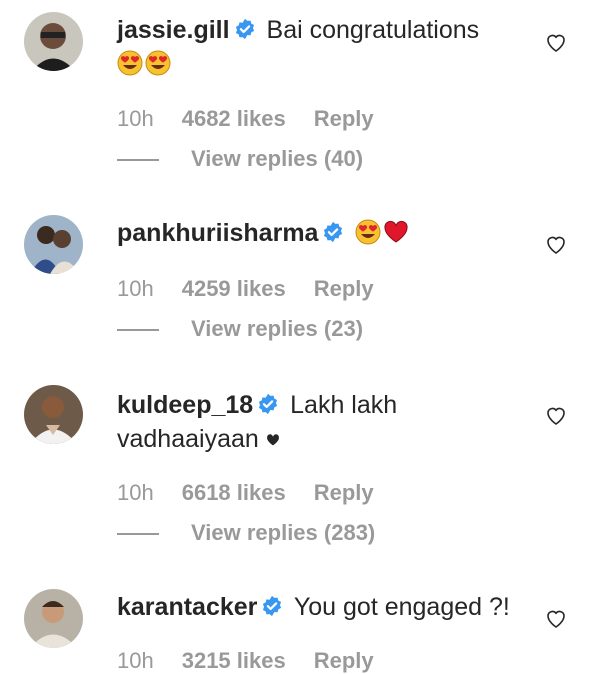  I want to click on likes-count: 4259 likes, so click(234, 288).